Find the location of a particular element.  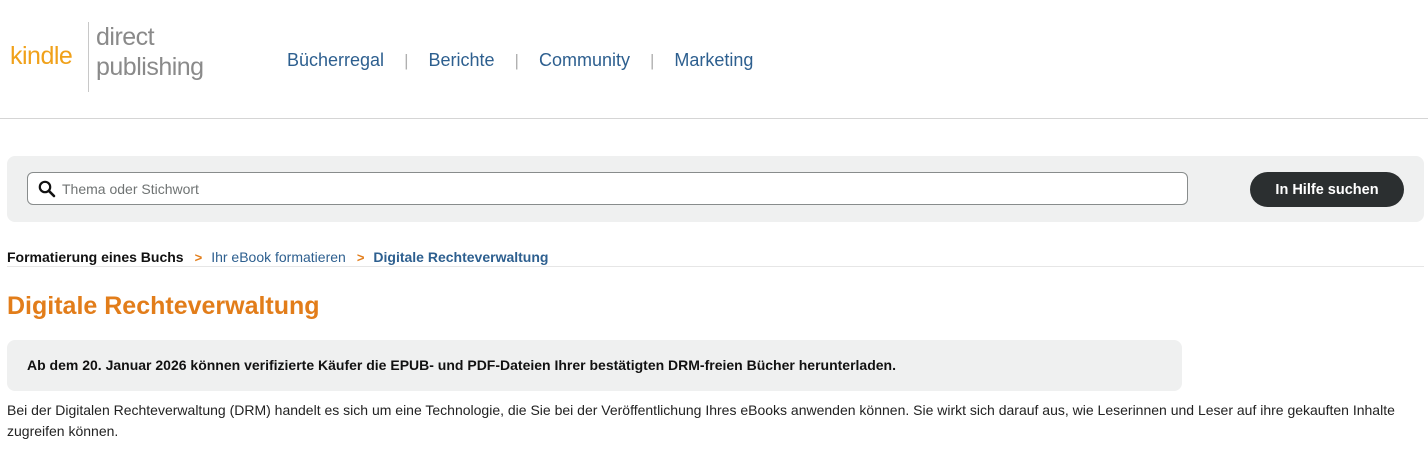

breadcrumb-divider is located at coordinates (715, 266).